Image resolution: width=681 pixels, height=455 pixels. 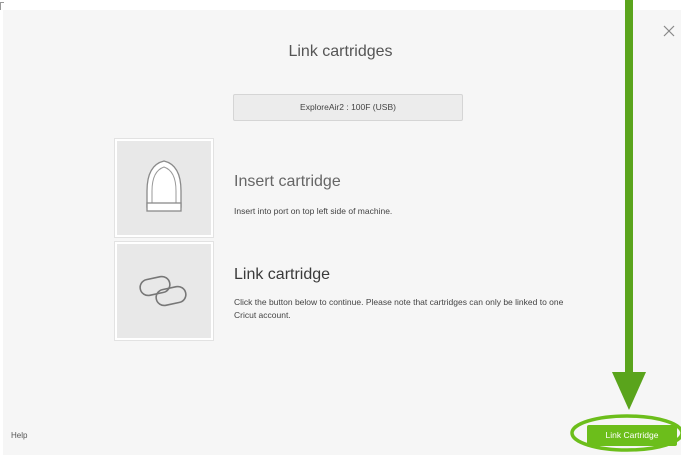 I want to click on step-link-cartridge-tile, so click(x=164, y=291).